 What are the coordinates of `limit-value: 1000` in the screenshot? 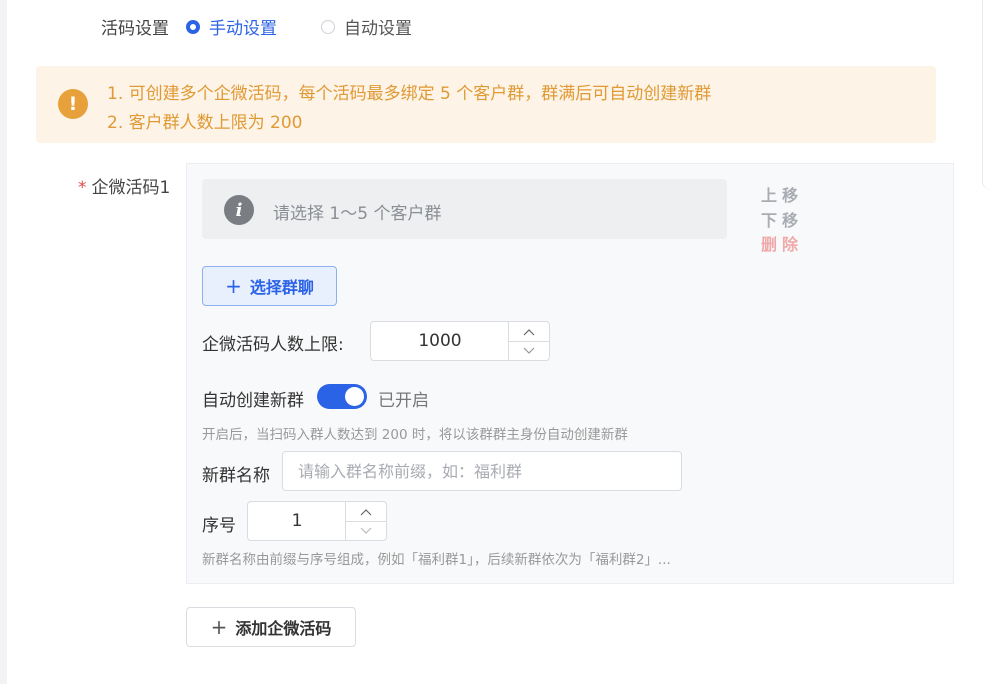 It's located at (440, 341).